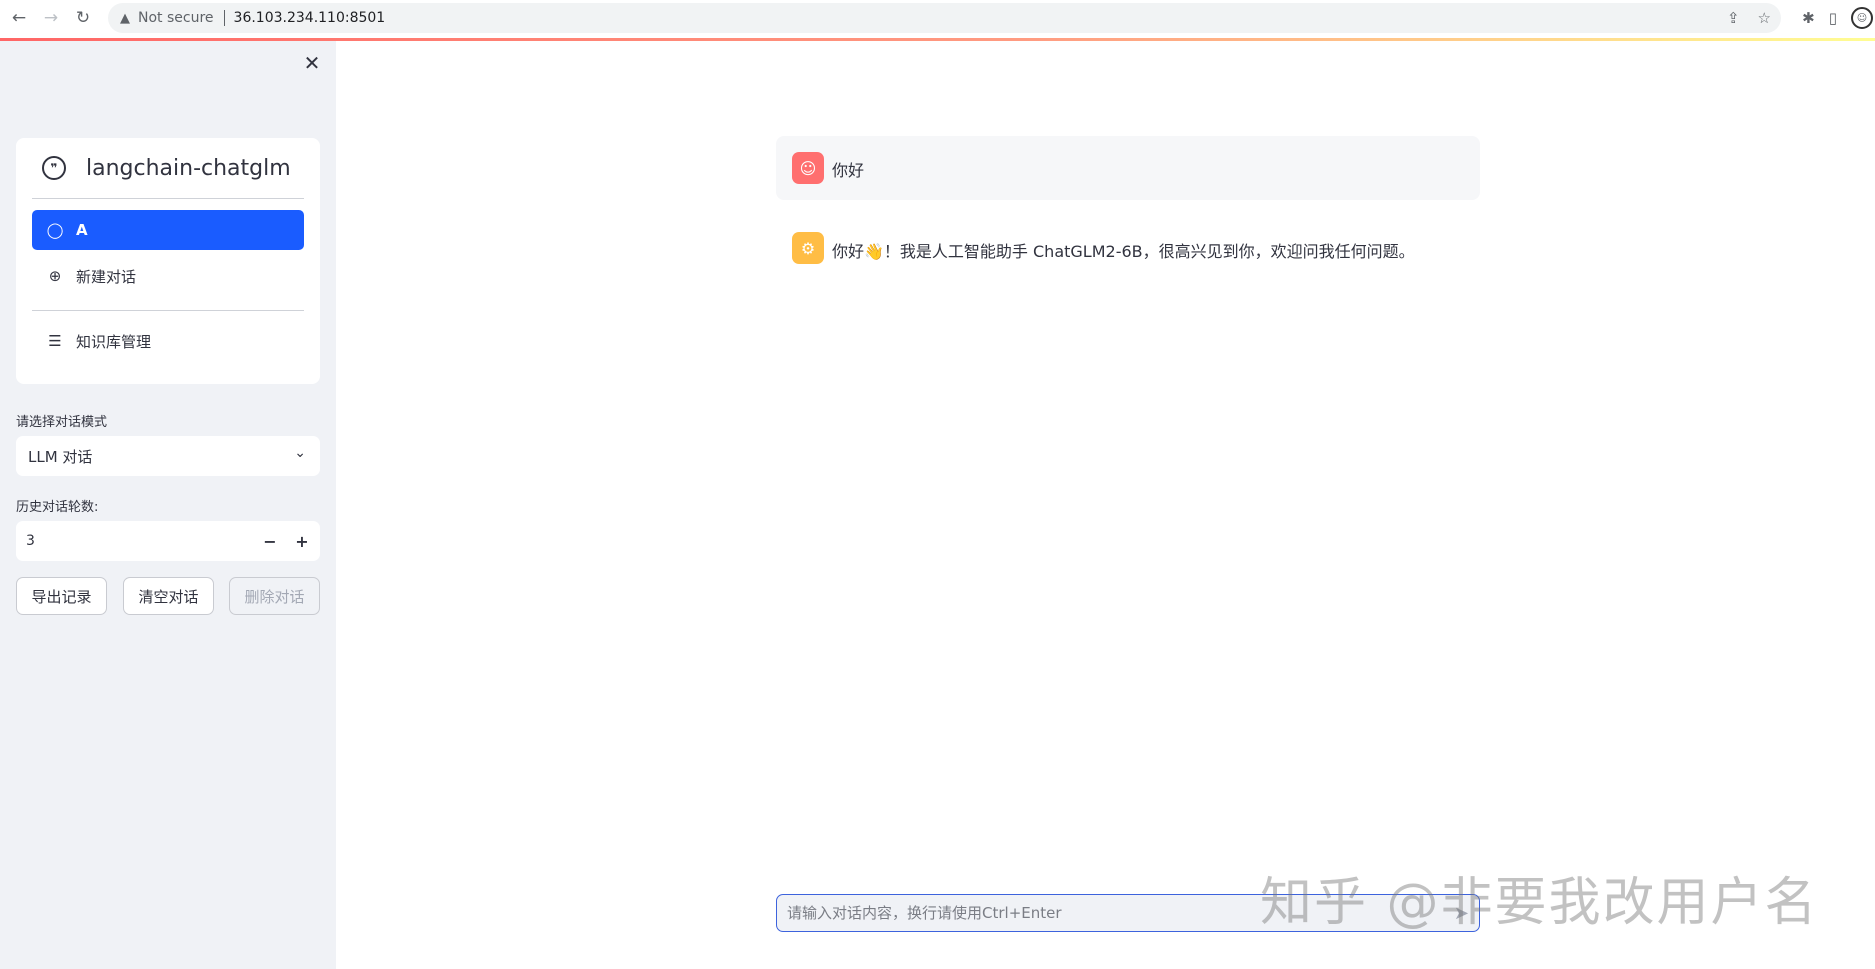 This screenshot has height=969, width=1875. Describe the element at coordinates (30, 541) in the screenshot. I see `history-value: 3` at that location.